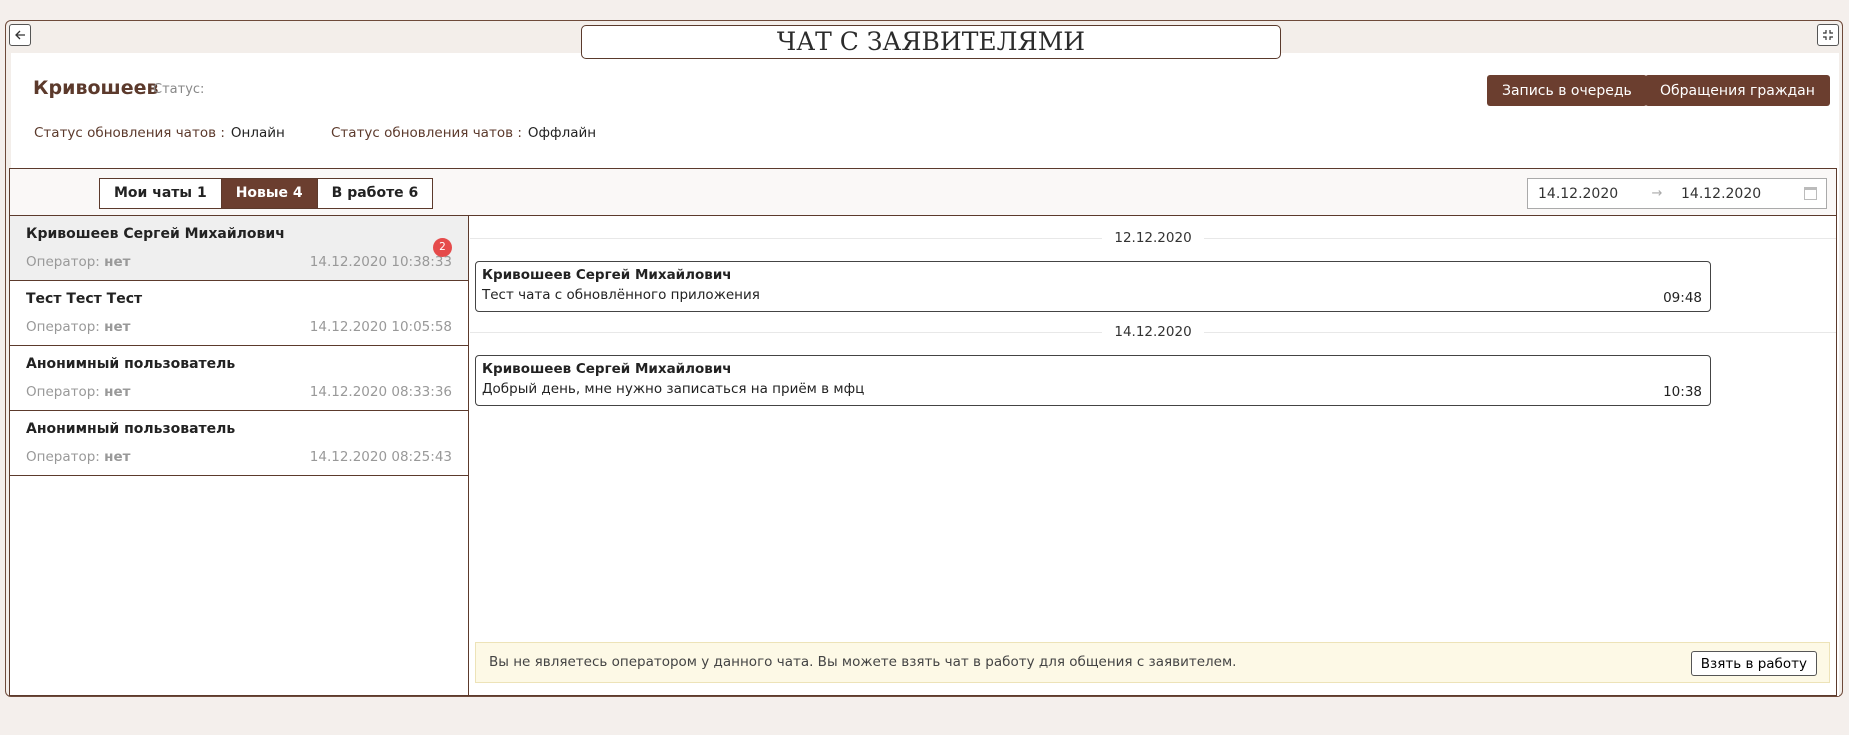 This screenshot has height=735, width=1849. Describe the element at coordinates (269, 193) in the screenshot. I see `tab-new: Новые 4` at that location.